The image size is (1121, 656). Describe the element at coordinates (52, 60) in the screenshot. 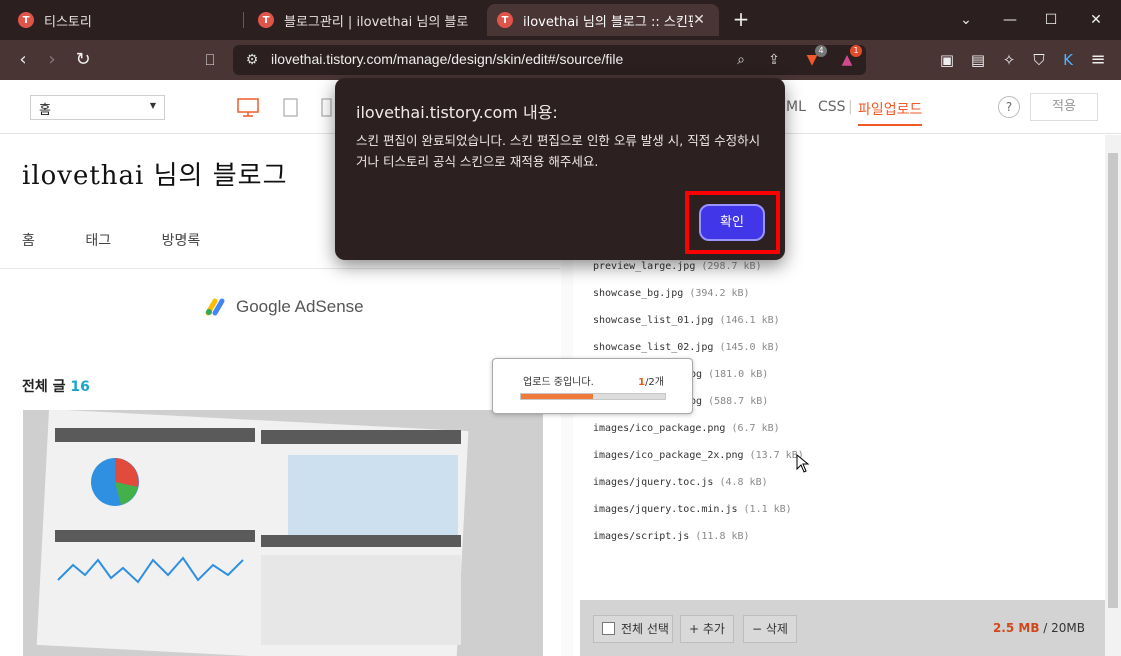

I see `forward-icon: ›` at that location.